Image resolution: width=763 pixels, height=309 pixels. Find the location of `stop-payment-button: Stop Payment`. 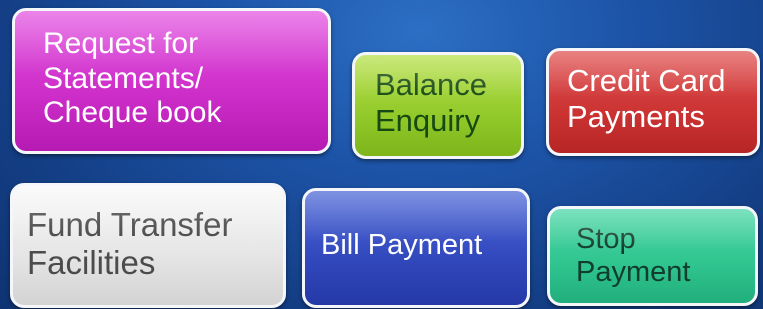

stop-payment-button: Stop Payment is located at coordinates (652, 256).